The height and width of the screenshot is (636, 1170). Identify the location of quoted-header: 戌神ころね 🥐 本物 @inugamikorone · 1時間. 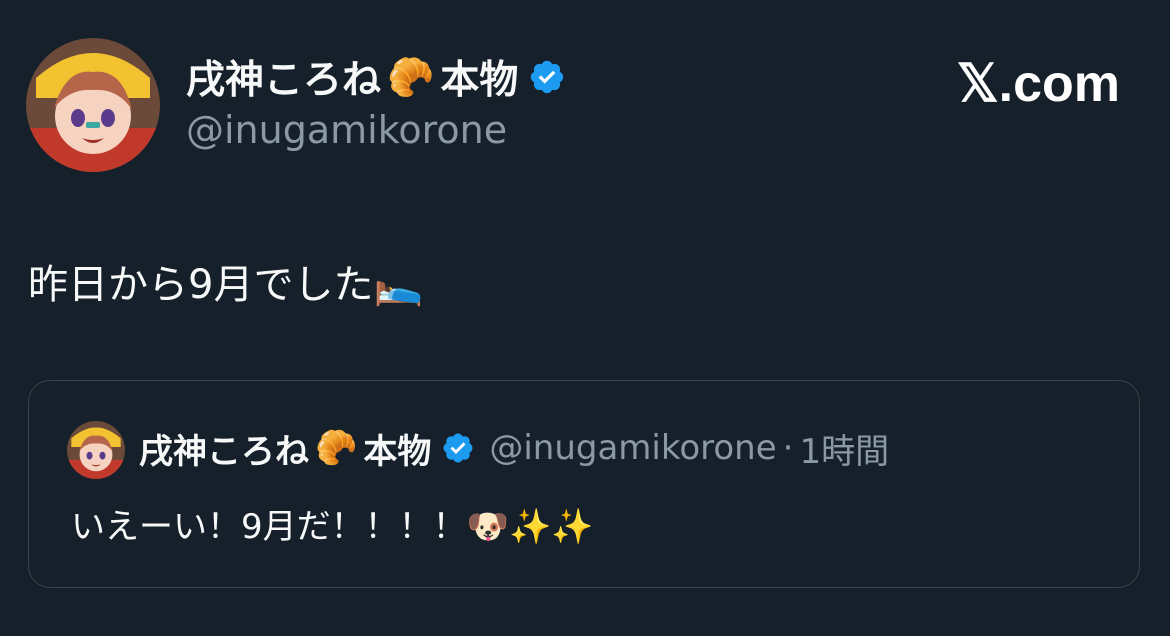
(514, 448).